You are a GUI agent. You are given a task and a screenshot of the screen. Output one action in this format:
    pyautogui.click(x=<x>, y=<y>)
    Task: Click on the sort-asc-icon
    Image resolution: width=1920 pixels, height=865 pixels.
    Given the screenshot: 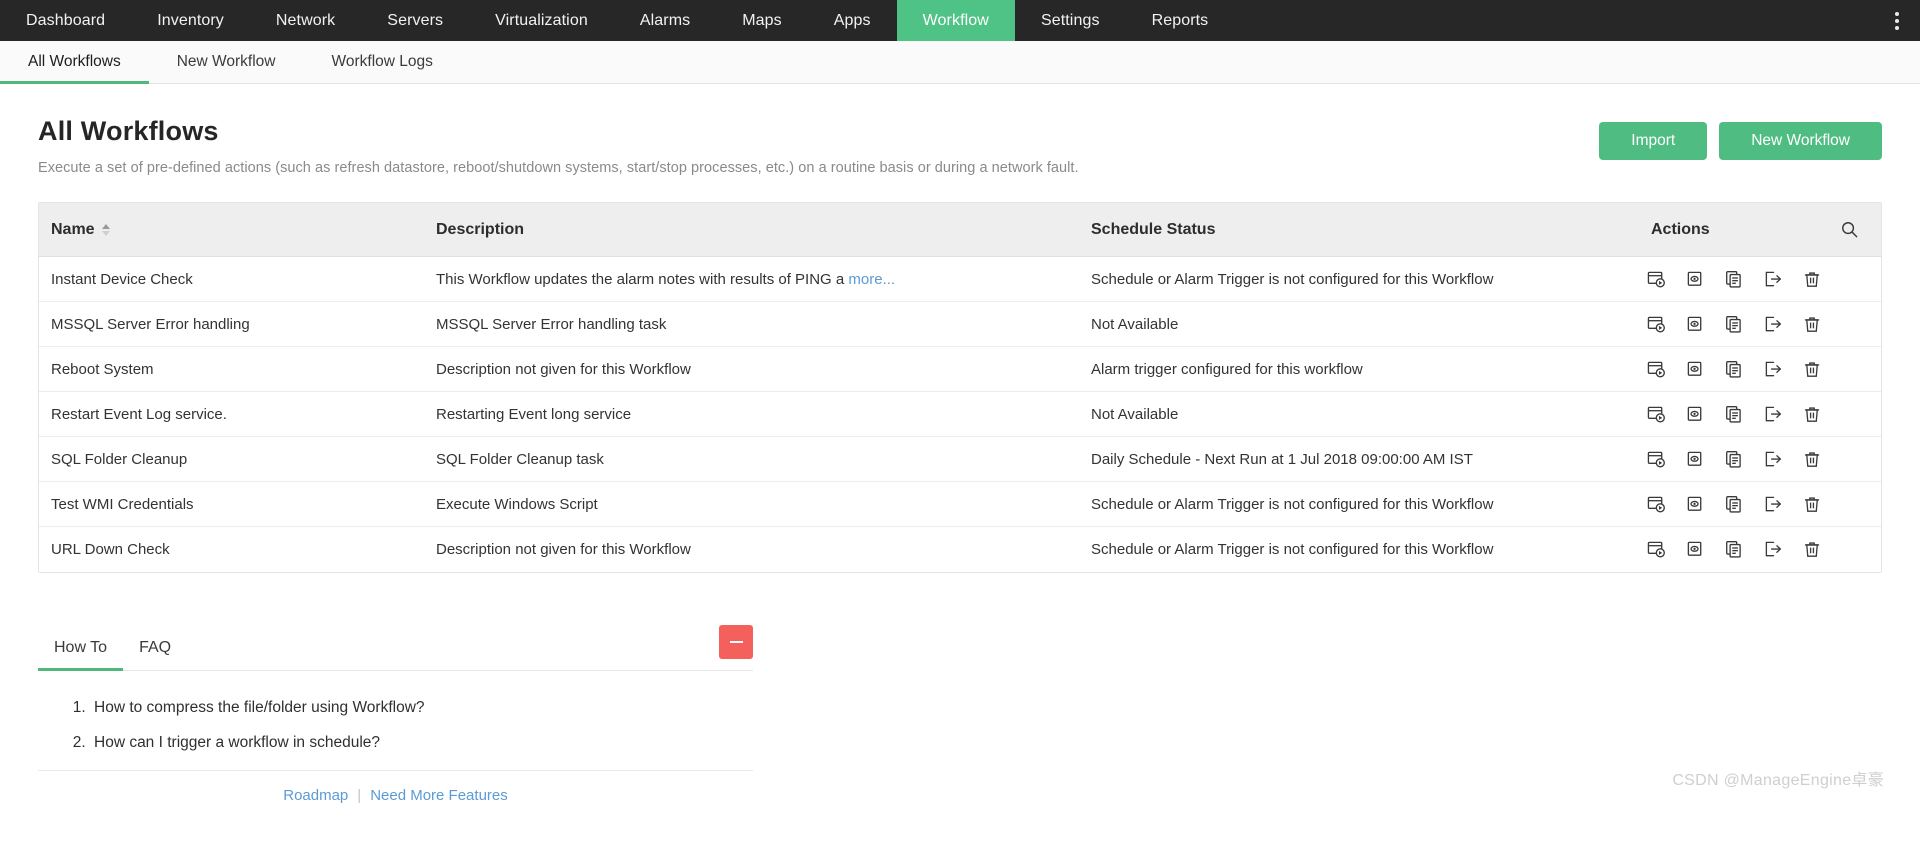 What is the action you would take?
    pyautogui.click(x=105, y=226)
    